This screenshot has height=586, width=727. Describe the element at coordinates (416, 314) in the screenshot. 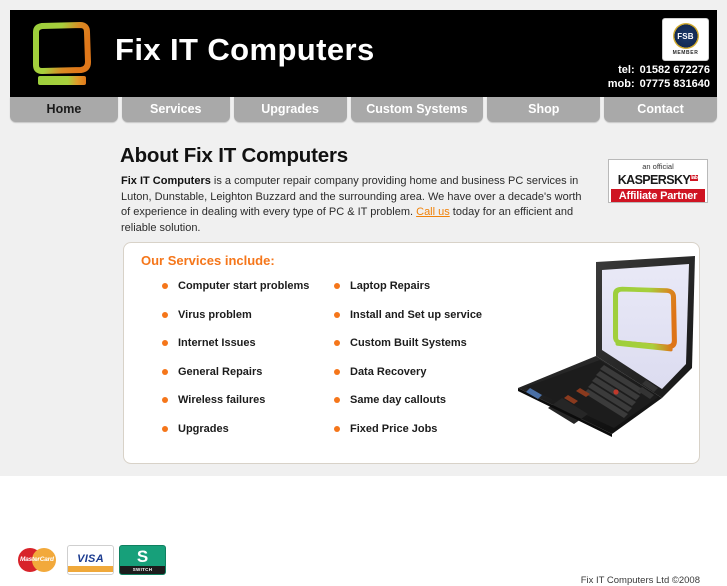

I see `service-label: Install and Set up service` at that location.